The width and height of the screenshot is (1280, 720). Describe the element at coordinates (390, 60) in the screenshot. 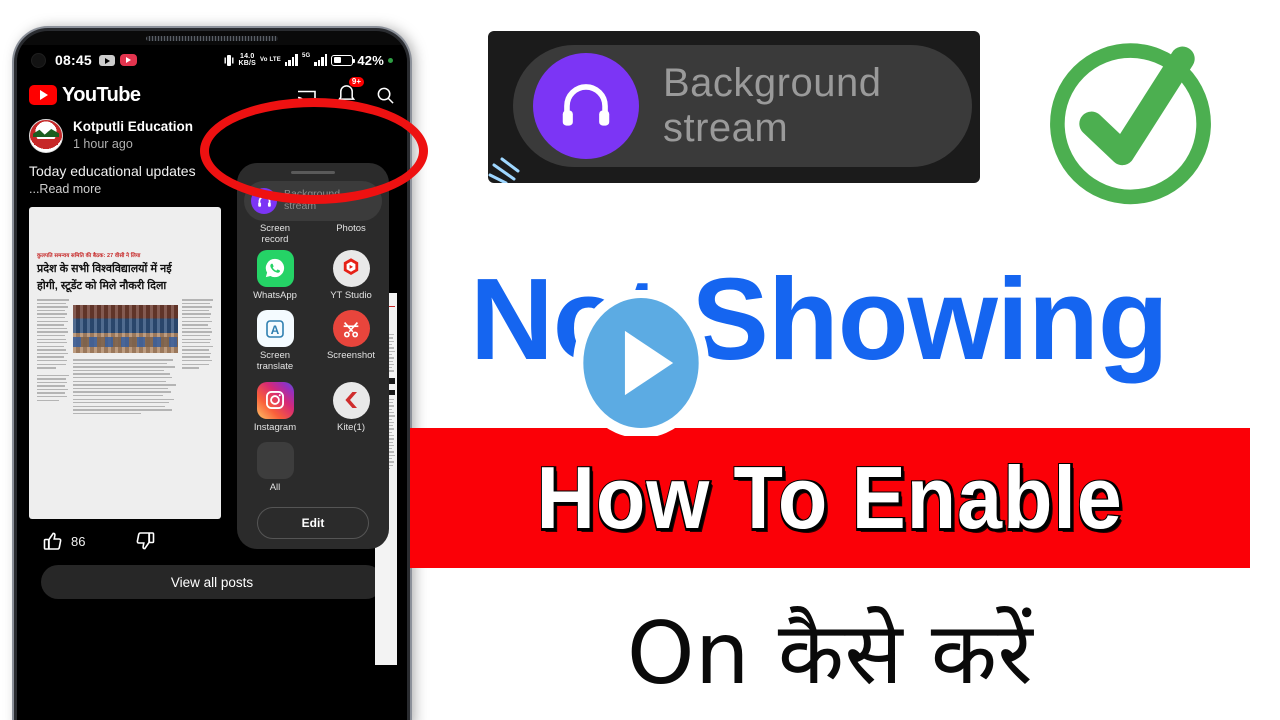

I see `privacy-indicator-dot` at that location.